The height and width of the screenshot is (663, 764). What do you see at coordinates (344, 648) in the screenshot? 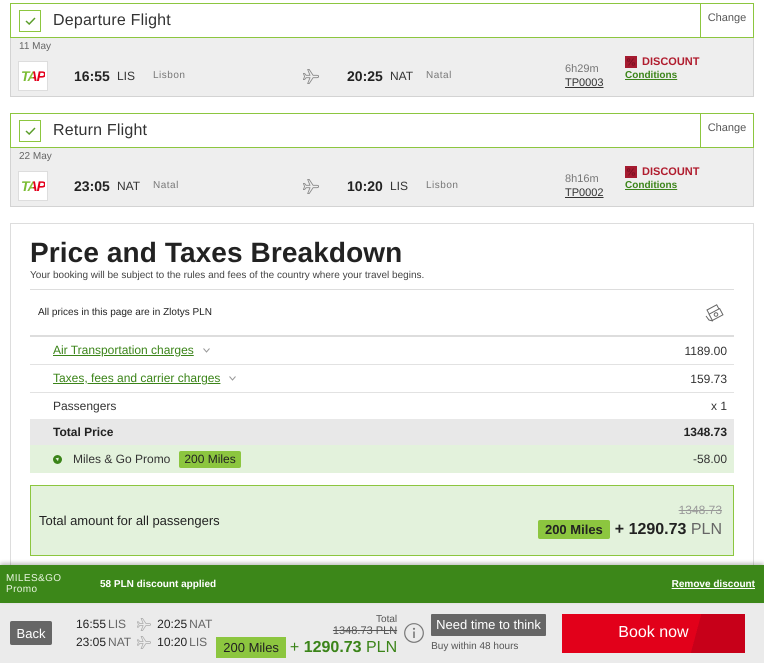
I see `total-price: + 1290.73 PLN` at bounding box center [344, 648].